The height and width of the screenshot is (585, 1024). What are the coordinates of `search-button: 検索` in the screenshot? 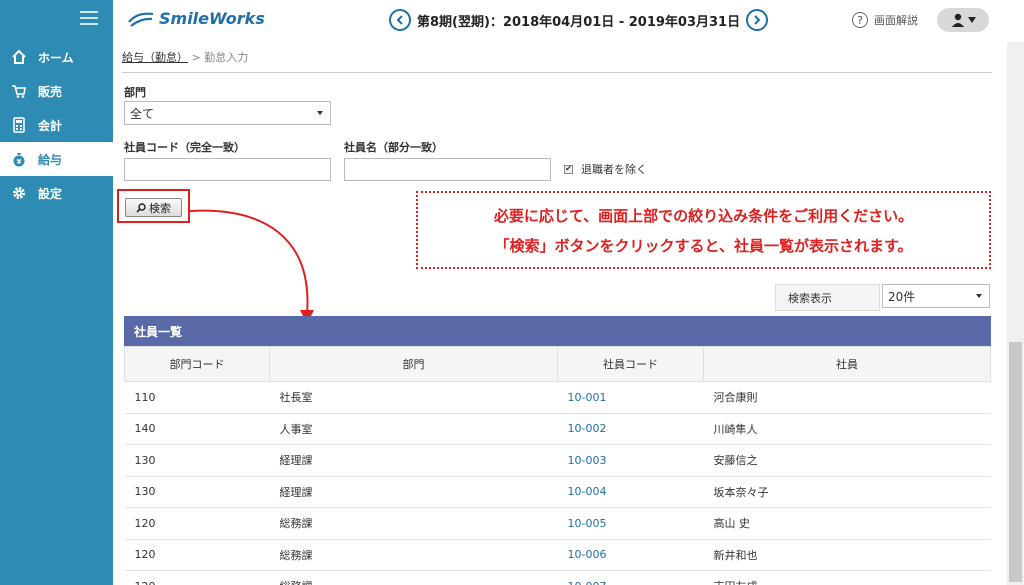 It's located at (153, 207).